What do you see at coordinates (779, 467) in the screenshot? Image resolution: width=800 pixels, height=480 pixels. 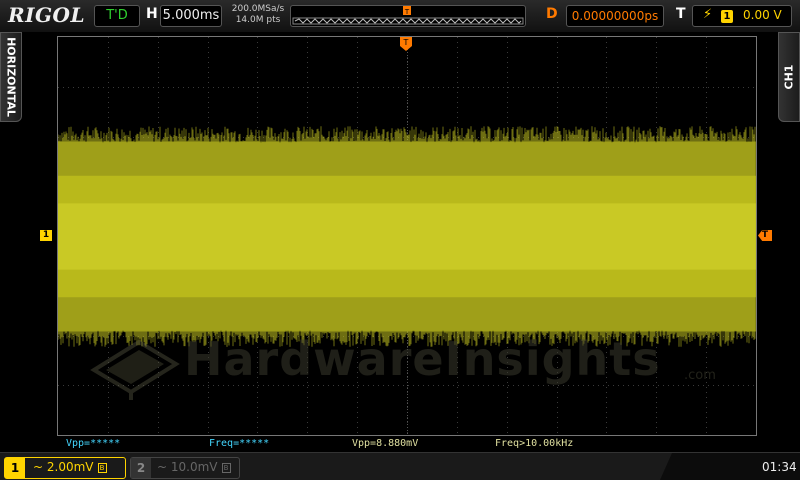 I see `system-clock: 01:34` at bounding box center [779, 467].